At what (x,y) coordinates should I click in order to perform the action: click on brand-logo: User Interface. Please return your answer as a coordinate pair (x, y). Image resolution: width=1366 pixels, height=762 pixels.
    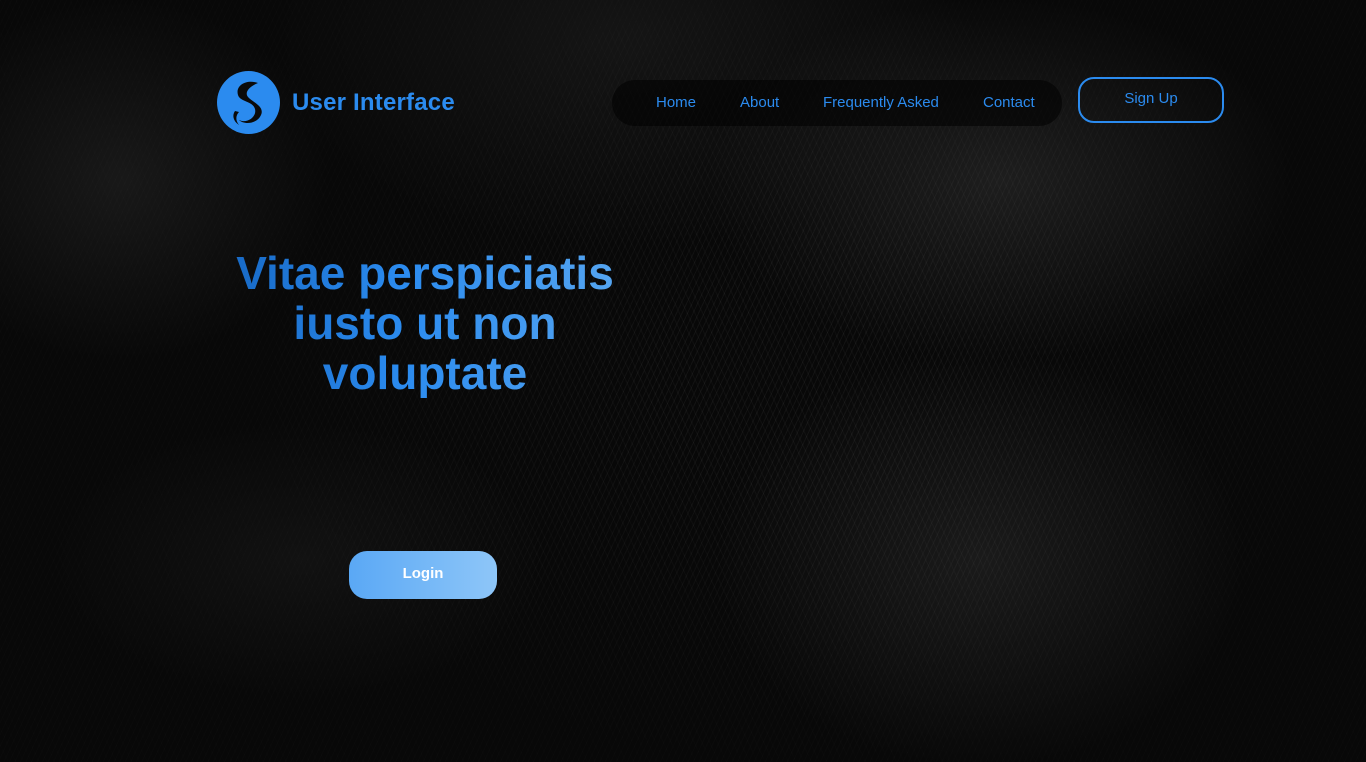
    Looking at the image, I should click on (336, 102).